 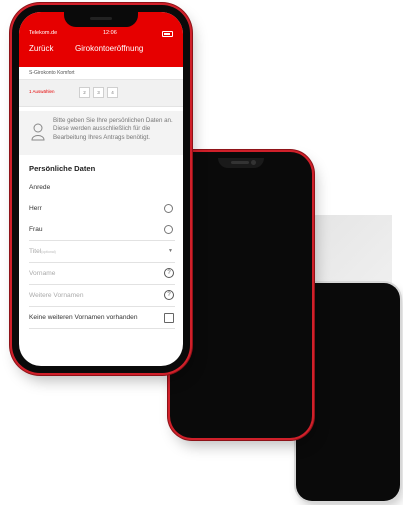 What do you see at coordinates (38, 132) in the screenshot?
I see `person-icon` at bounding box center [38, 132].